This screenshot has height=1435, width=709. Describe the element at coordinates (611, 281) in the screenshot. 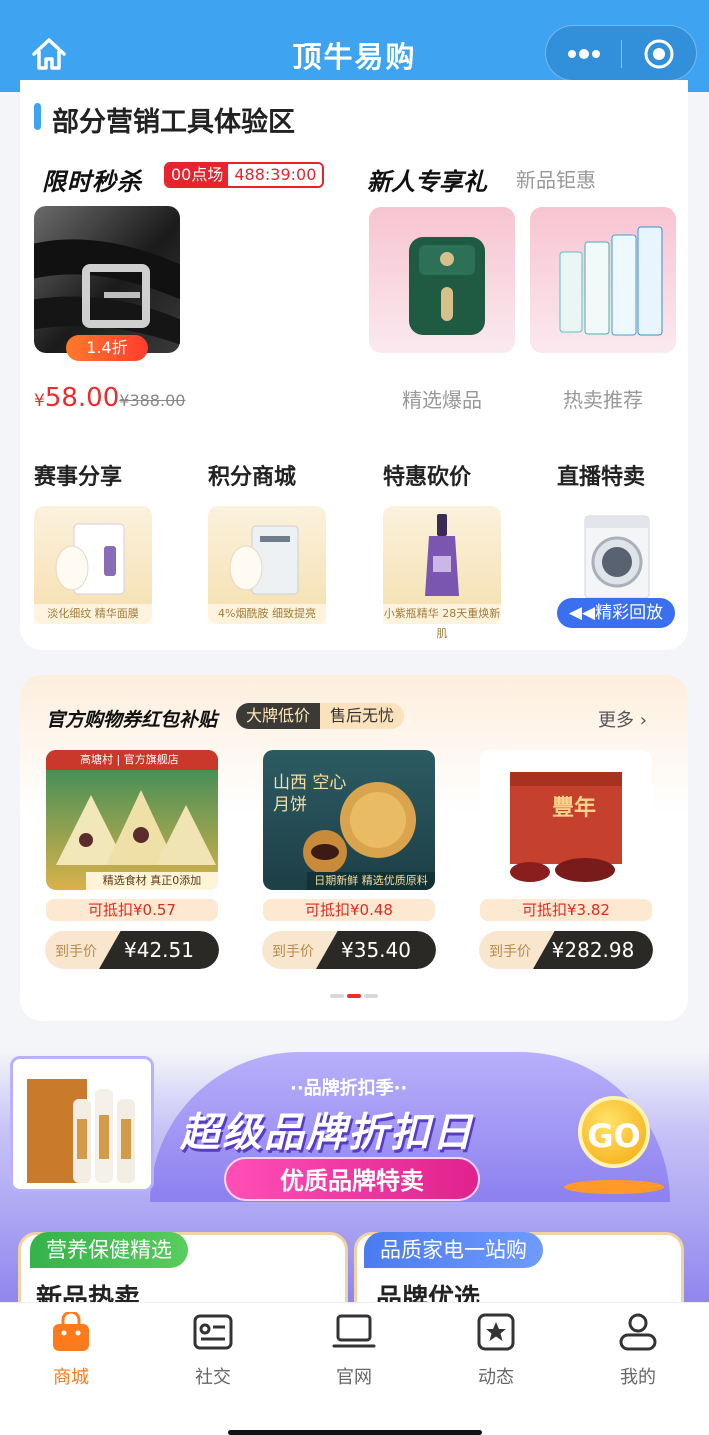

I see `toothpaste-illustration` at that location.